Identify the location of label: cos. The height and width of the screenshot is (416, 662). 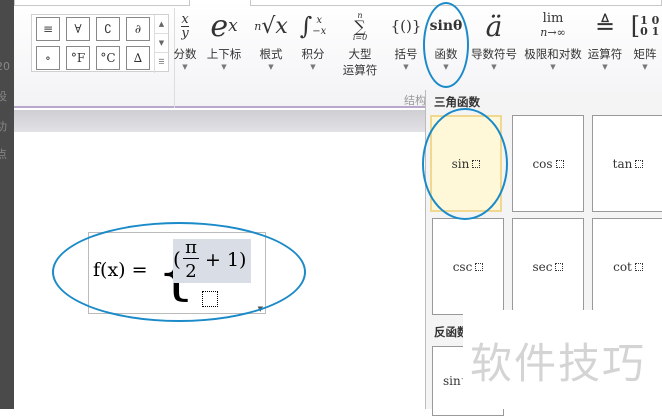
(542, 163).